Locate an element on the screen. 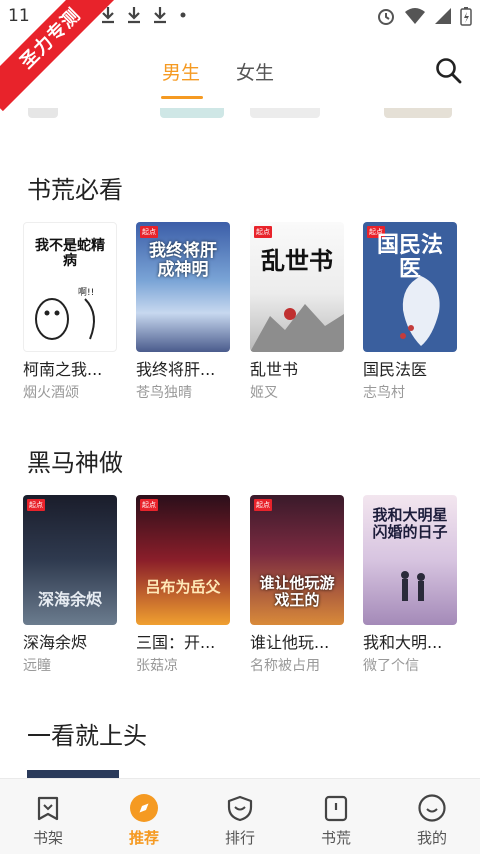  bottom-nav: 书架 推荐 排行 书荒 我的 is located at coordinates (240, 816).